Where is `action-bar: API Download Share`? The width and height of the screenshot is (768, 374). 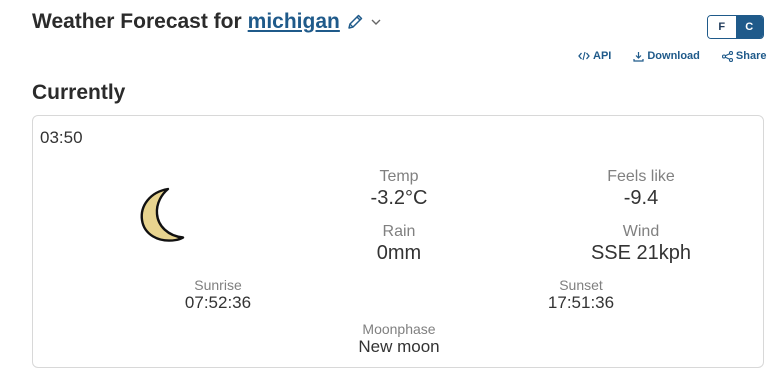
action-bar: API Download Share is located at coordinates (672, 56).